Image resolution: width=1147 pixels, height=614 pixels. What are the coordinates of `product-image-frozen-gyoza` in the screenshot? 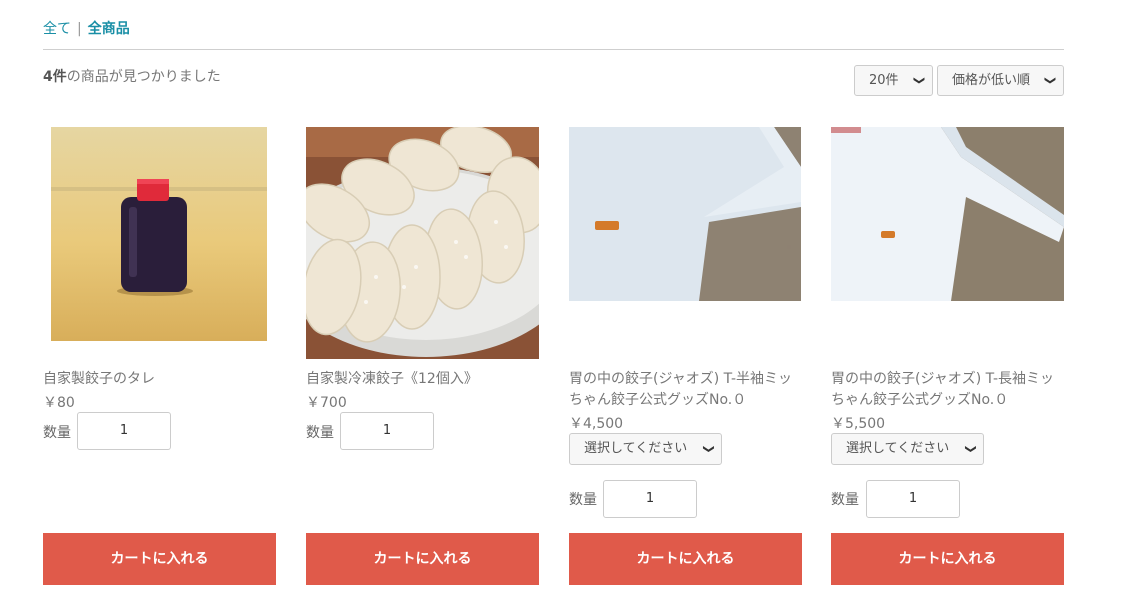 It's located at (422, 243).